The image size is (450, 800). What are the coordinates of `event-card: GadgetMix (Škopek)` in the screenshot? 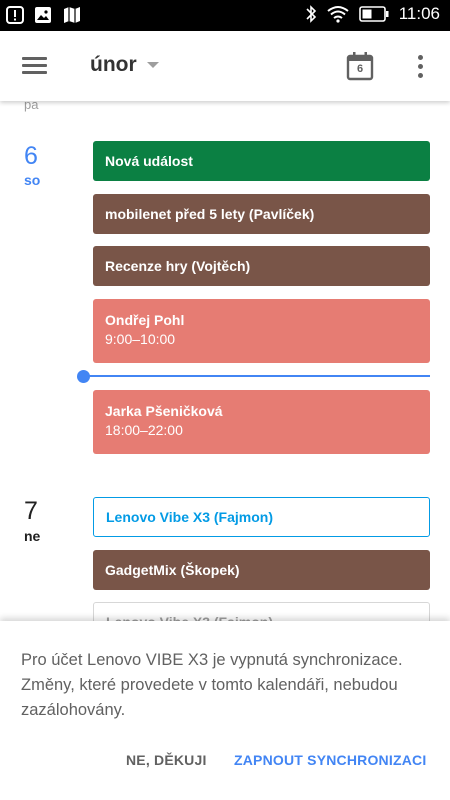 It's located at (261, 570).